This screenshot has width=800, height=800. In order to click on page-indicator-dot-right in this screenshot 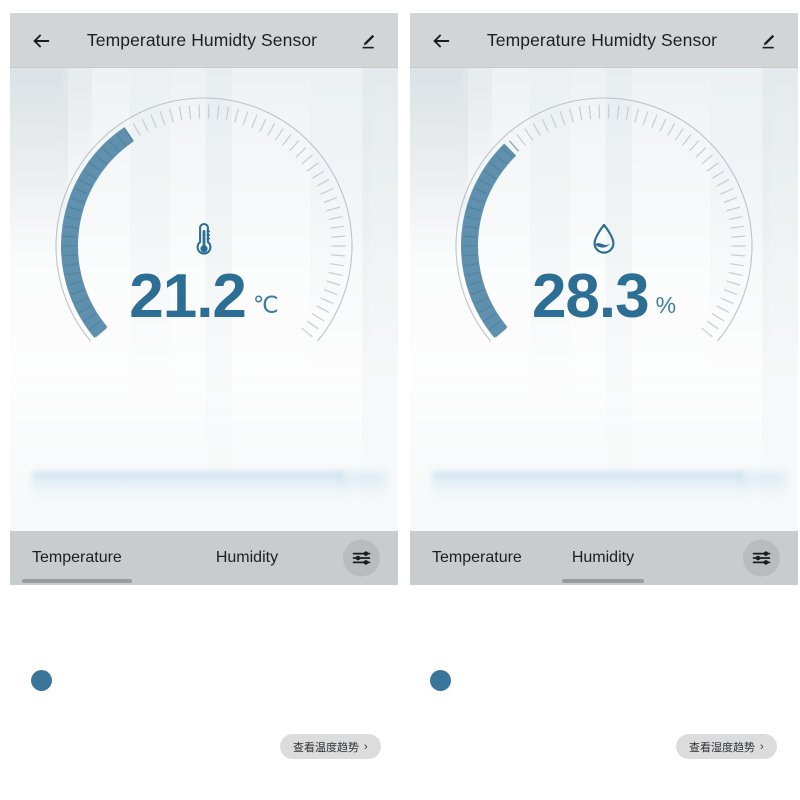, I will do `click(440, 680)`.